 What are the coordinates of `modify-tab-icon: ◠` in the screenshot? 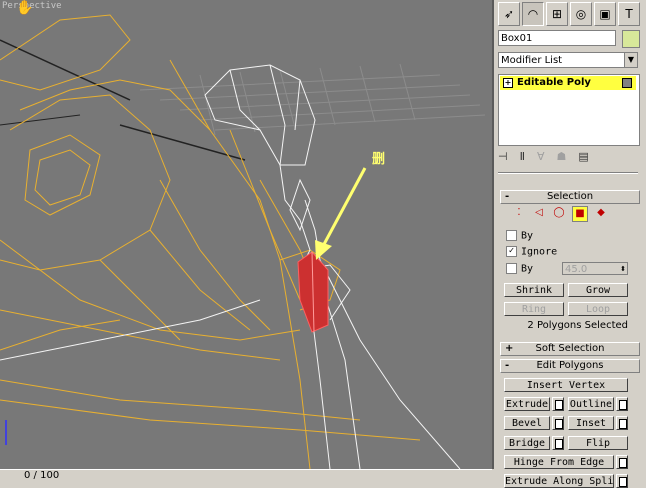 It's located at (533, 14).